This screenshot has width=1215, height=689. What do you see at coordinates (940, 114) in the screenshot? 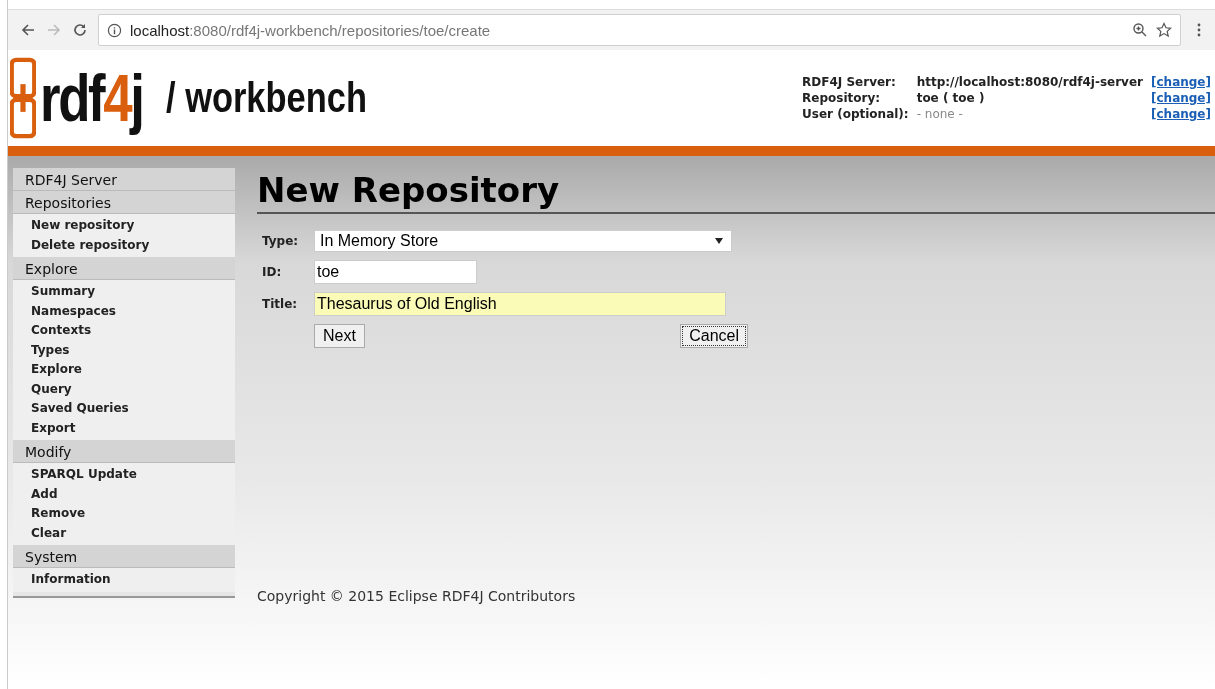
I see `info-value: - none -` at bounding box center [940, 114].